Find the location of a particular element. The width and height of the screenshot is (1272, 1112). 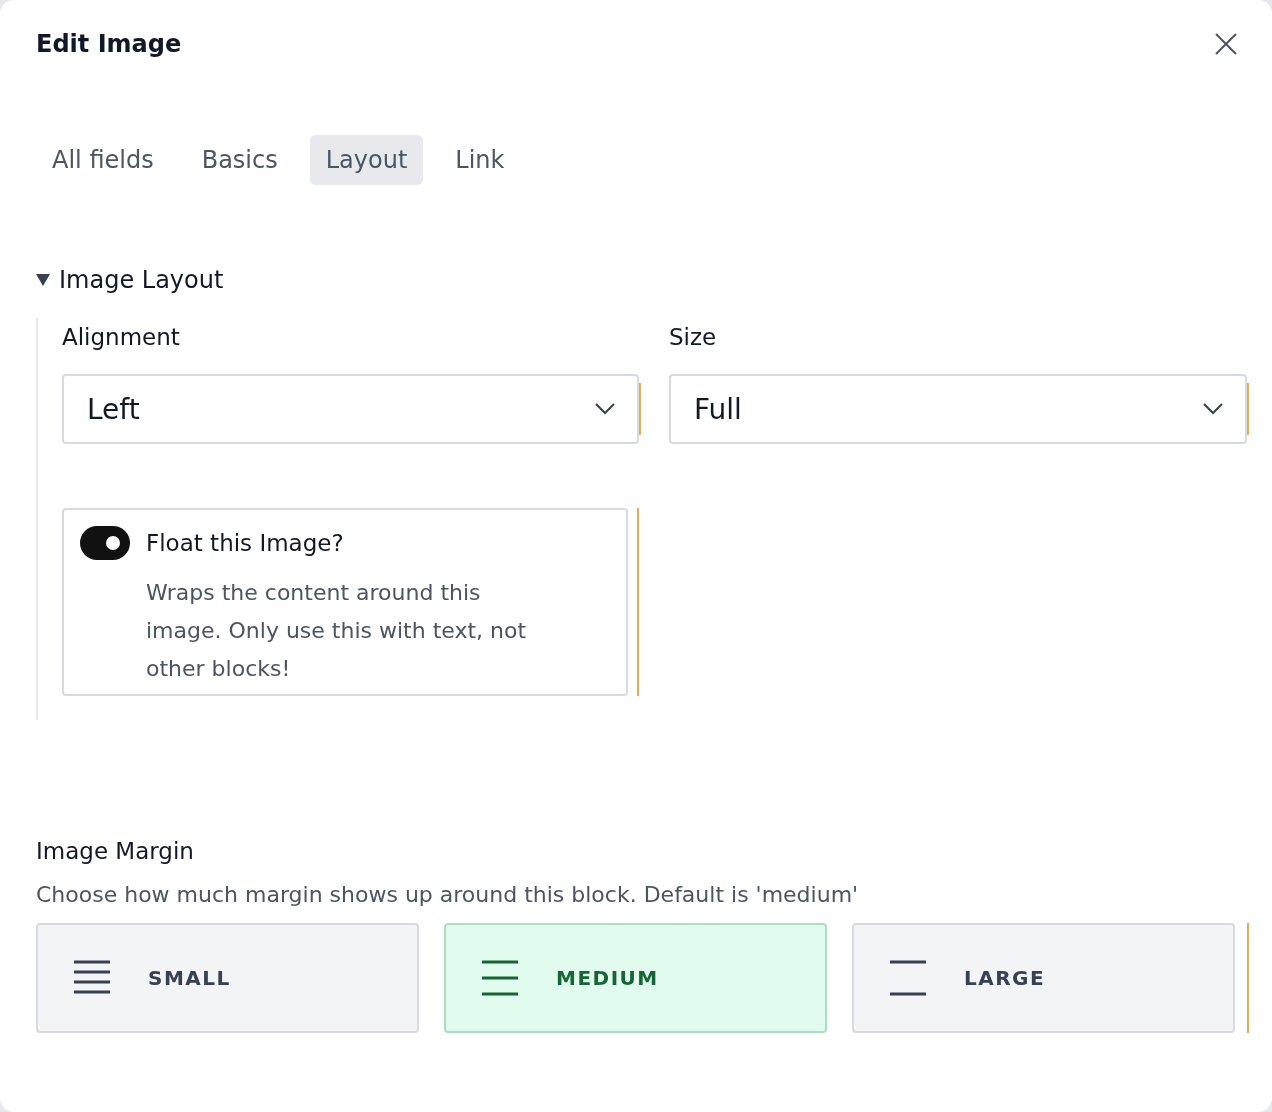

dialog-title: Edit Image is located at coordinates (109, 44).